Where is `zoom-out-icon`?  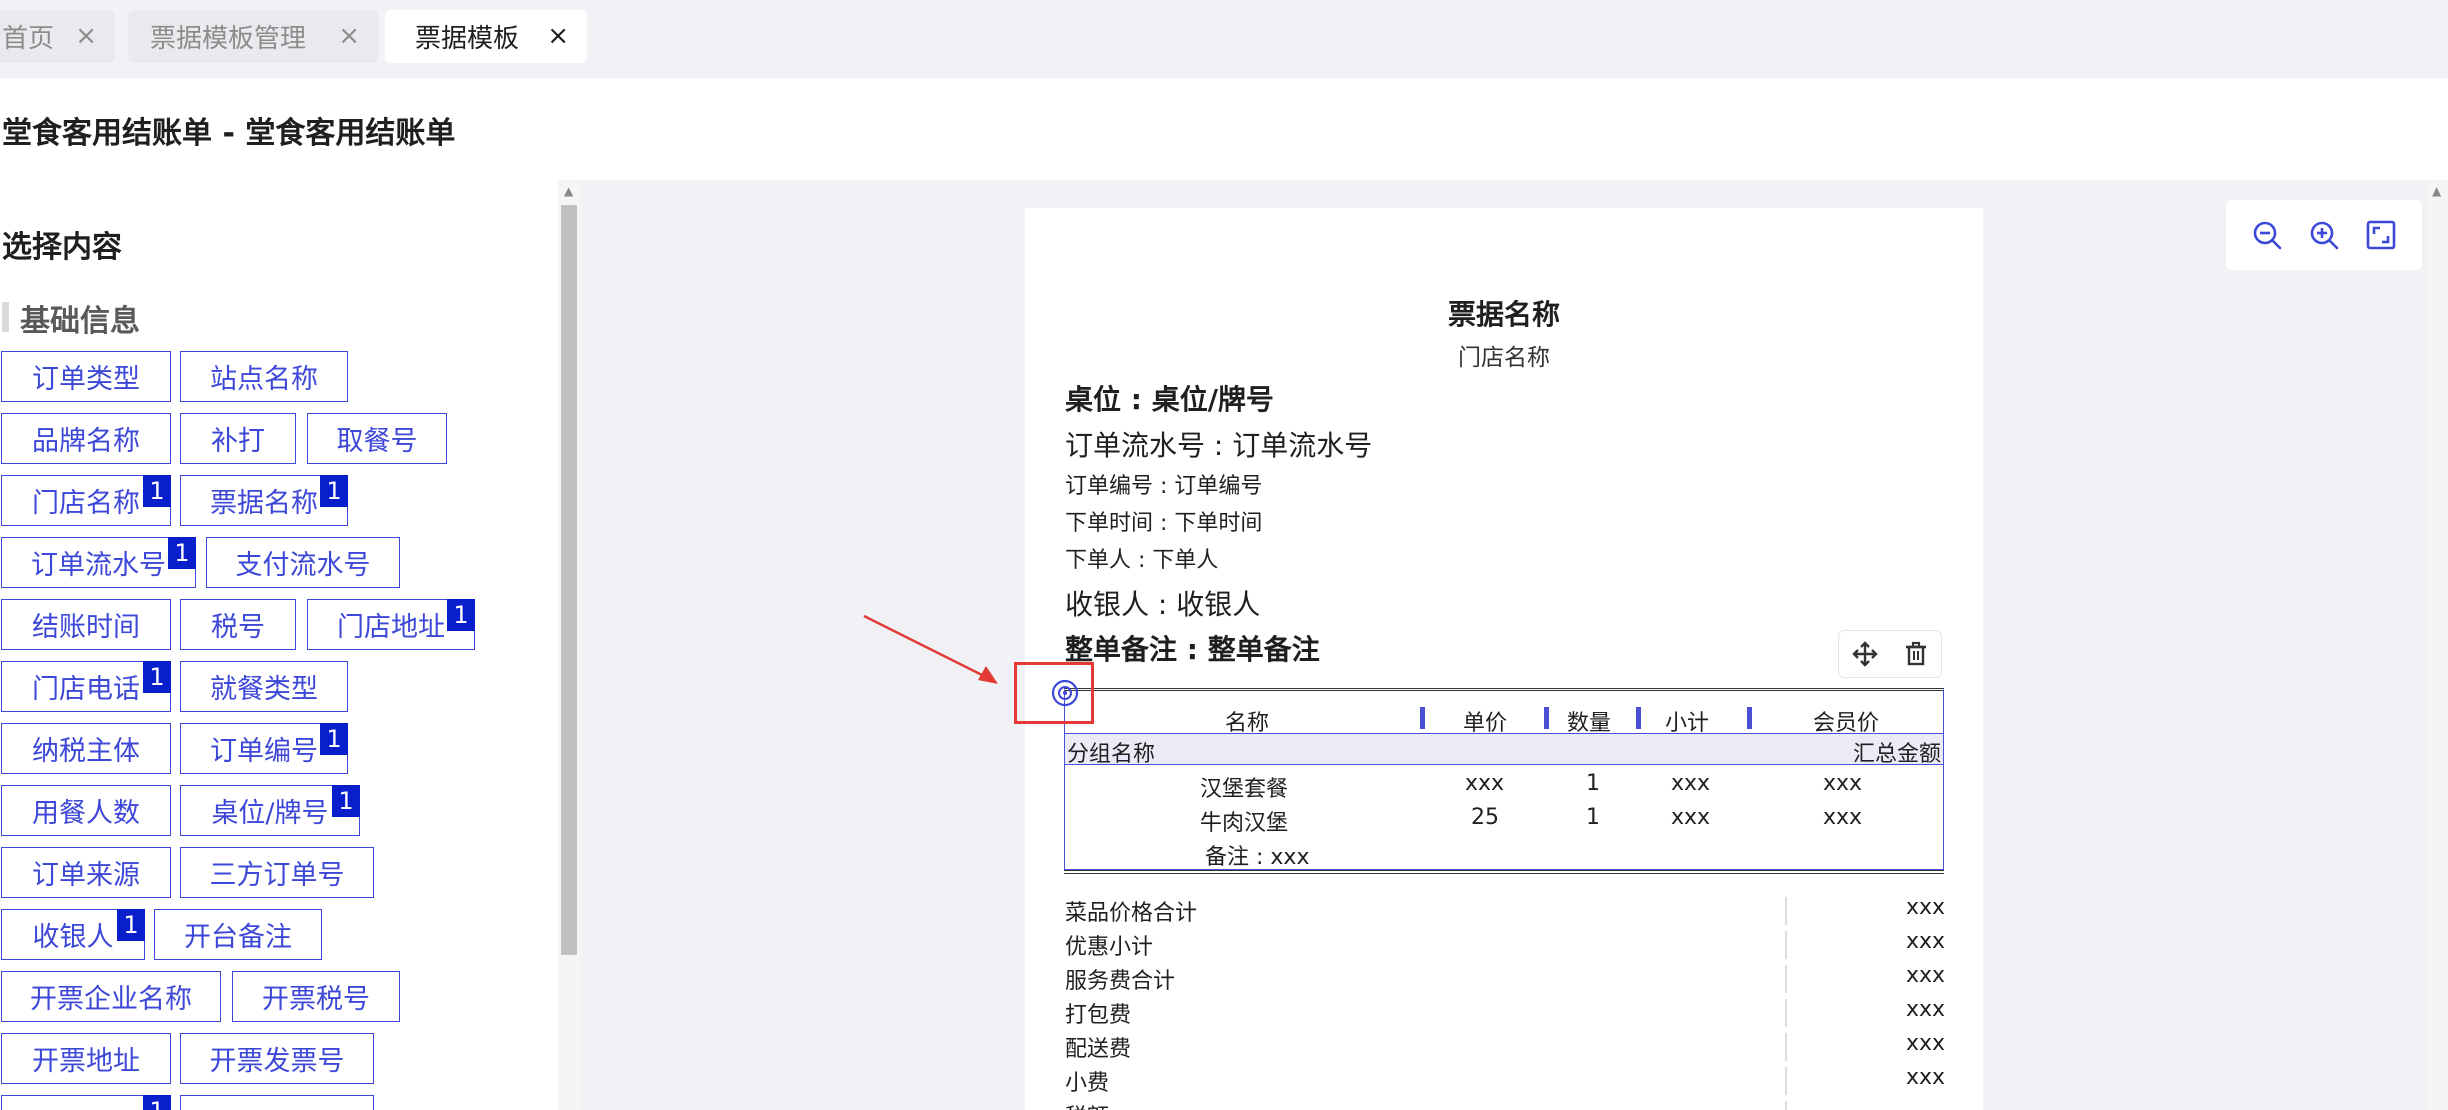
zoom-out-icon is located at coordinates (2267, 235).